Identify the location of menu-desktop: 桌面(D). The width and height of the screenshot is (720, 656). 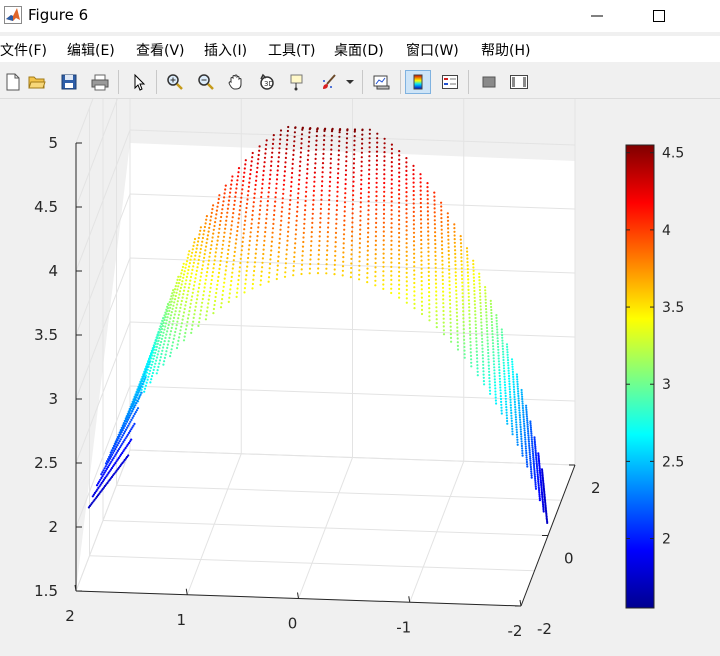
(359, 50).